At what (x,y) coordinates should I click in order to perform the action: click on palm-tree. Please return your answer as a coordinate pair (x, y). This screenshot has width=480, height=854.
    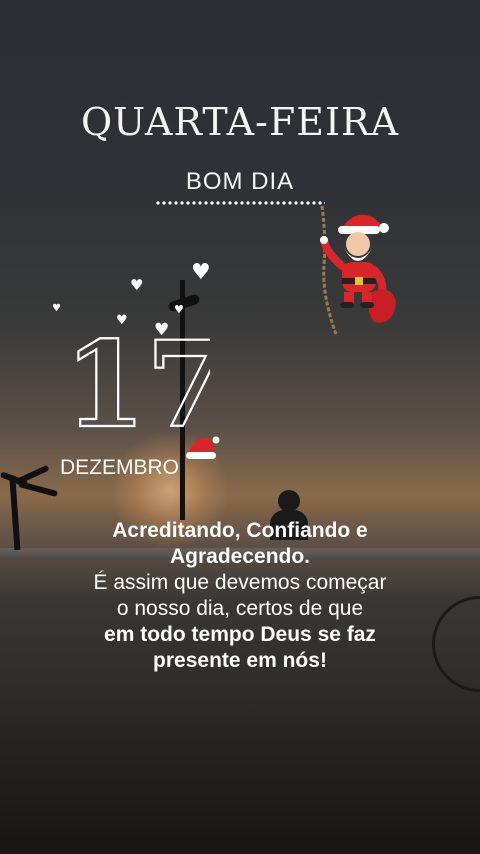
    Looking at the image, I should click on (15, 515).